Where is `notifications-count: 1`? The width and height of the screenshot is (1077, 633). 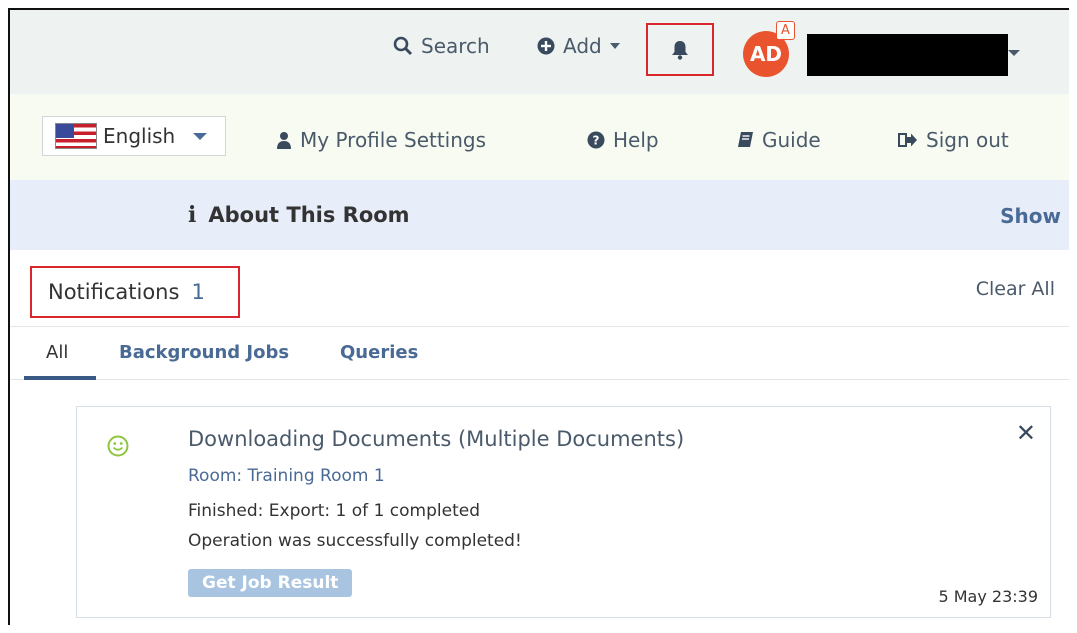 notifications-count: 1 is located at coordinates (198, 292).